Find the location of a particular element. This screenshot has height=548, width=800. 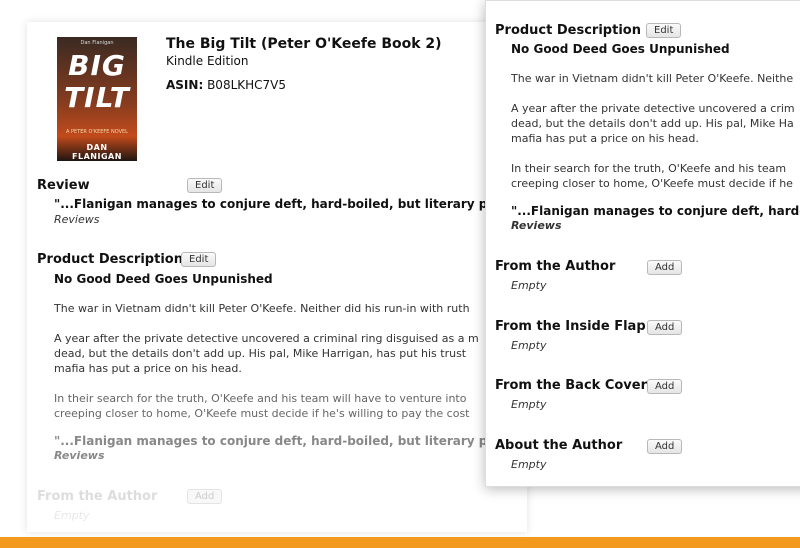

book-title: The Big Tilt (Peter O'Keefe Book 2) is located at coordinates (304, 44).